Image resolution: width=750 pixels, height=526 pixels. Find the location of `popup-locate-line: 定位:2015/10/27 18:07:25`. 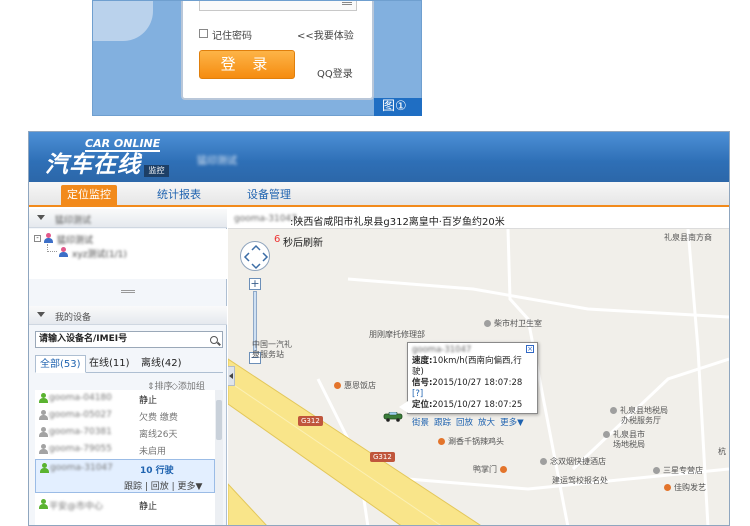

popup-locate-line: 定位:2015/10/27 18:07:25 is located at coordinates (467, 405).